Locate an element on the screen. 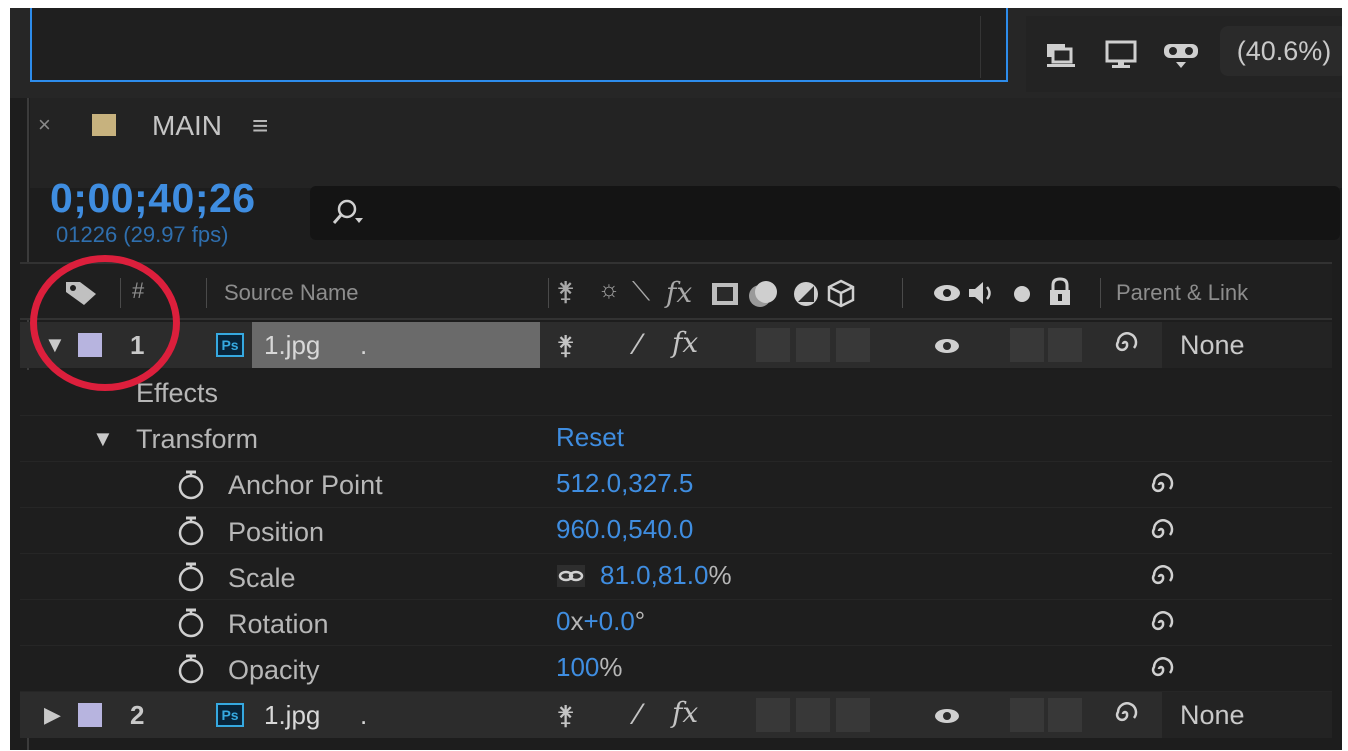 Image resolution: width=1348 pixels, height=751 pixels. comp-color-swatch is located at coordinates (104, 125).